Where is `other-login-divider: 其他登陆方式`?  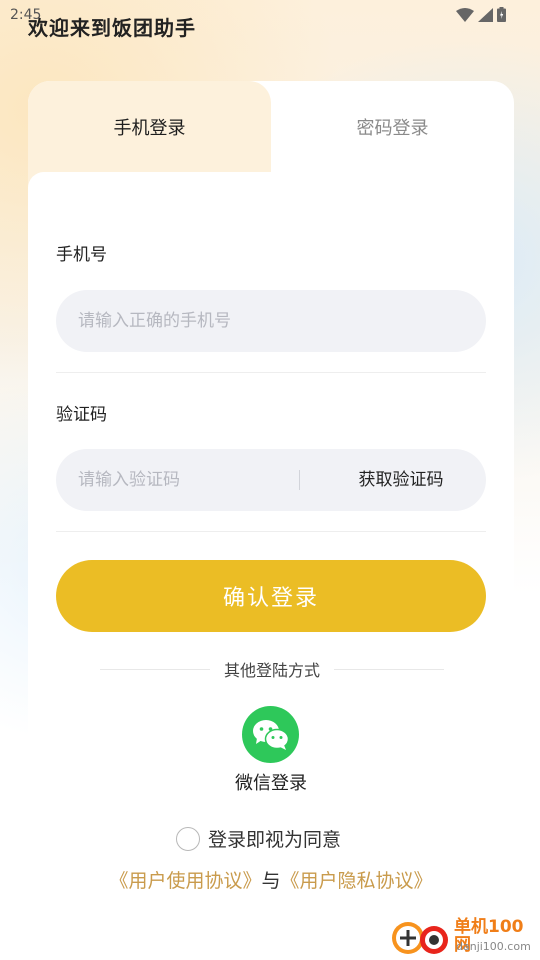
other-login-divider: 其他登陆方式 is located at coordinates (272, 669).